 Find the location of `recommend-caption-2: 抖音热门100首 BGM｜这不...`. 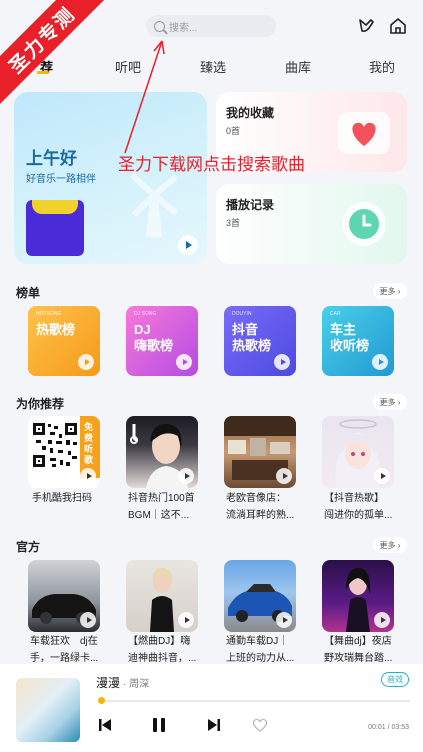

recommend-caption-2: 抖音热门100首 BGM｜这不... is located at coordinates (168, 507).